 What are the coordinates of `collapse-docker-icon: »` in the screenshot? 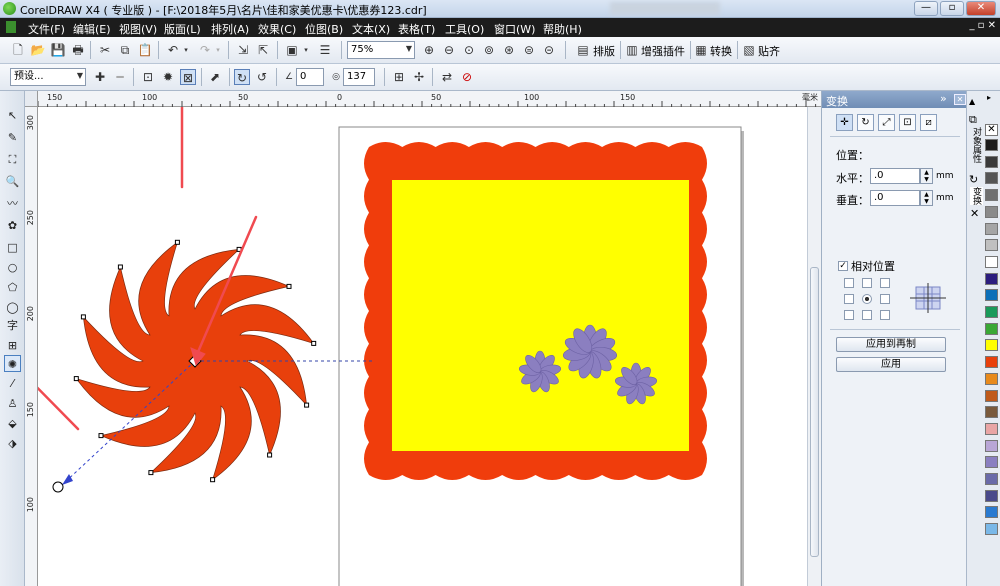 It's located at (943, 98).